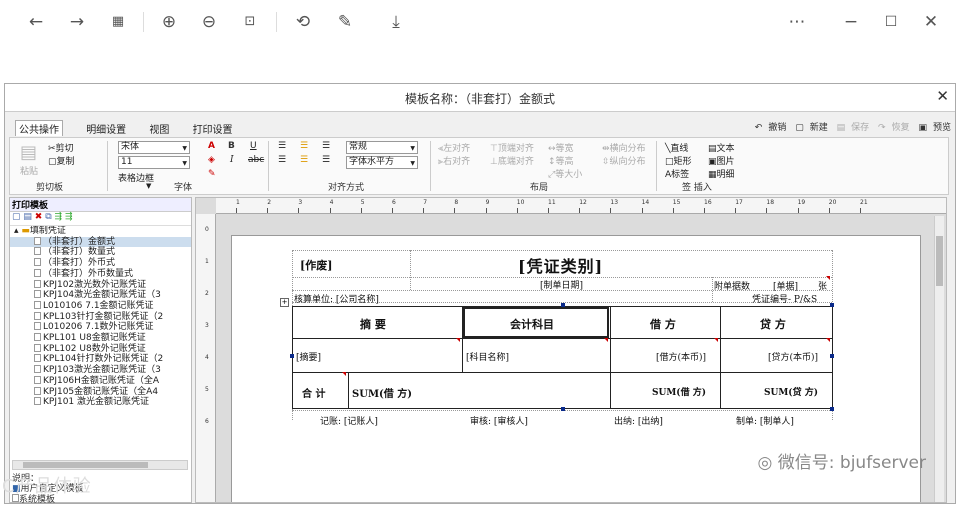  I want to click on row-summary: [摘要], so click(308, 356).